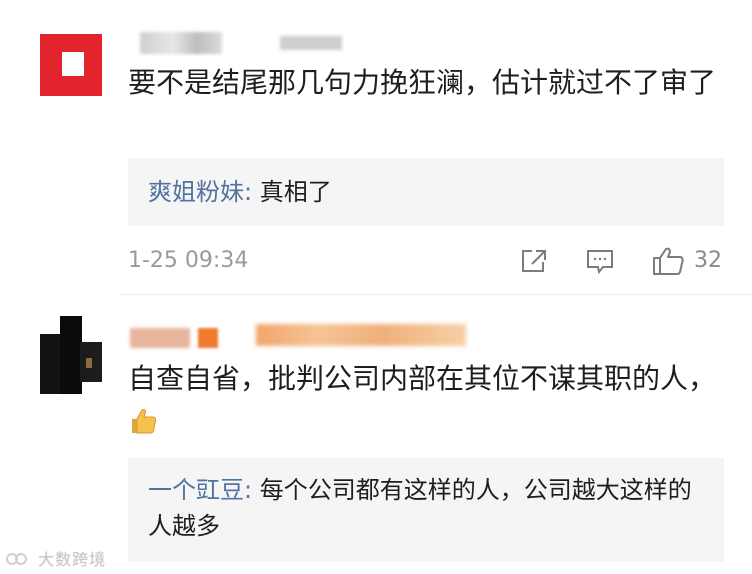 This screenshot has width=752, height=574. What do you see at coordinates (428, 400) in the screenshot?
I see `comment-text: 自查自省，批判公司内部在其位不谋其职的人，` at bounding box center [428, 400].